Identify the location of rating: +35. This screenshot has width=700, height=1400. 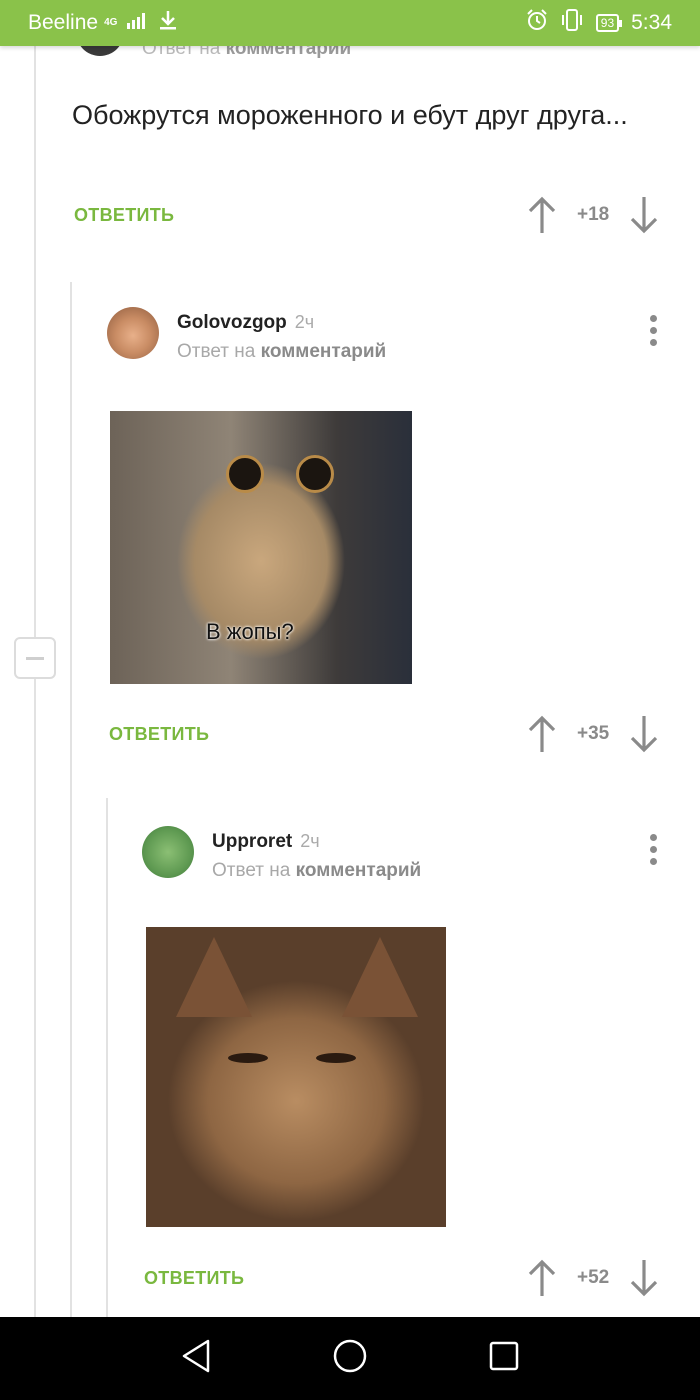
(593, 733).